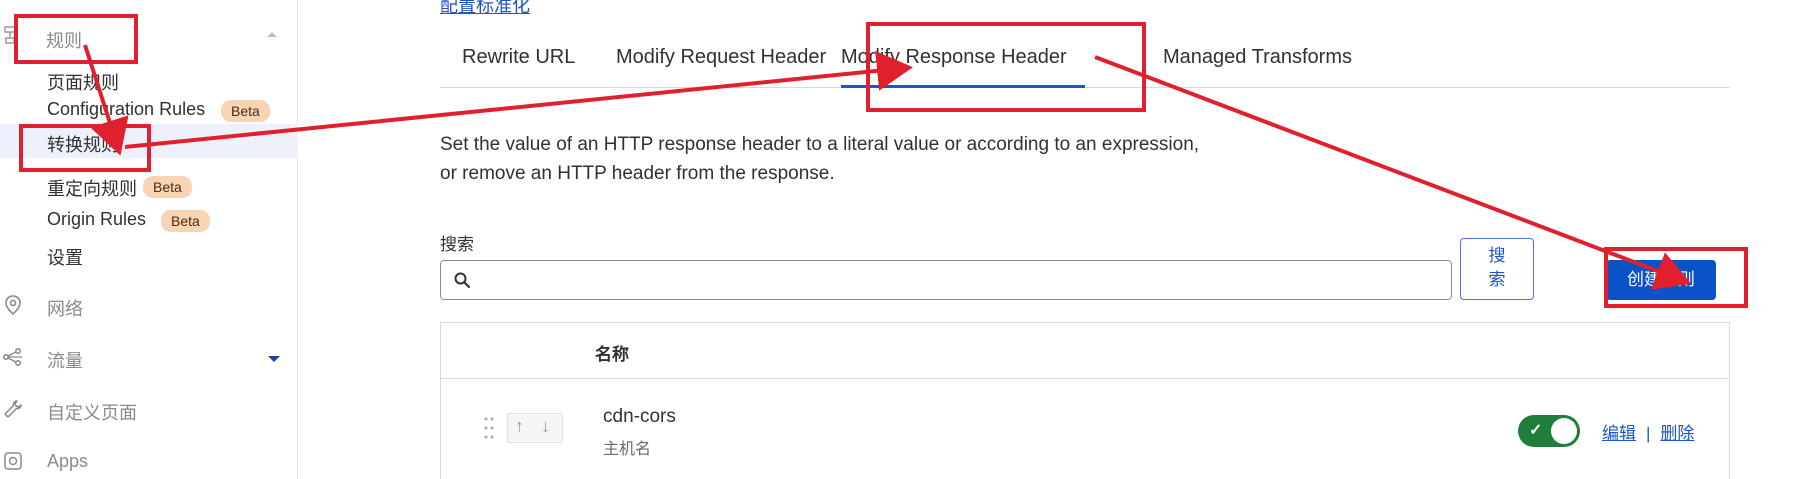 This screenshot has width=1819, height=479. What do you see at coordinates (1085, 351) in the screenshot?
I see `table-header: 名称` at bounding box center [1085, 351].